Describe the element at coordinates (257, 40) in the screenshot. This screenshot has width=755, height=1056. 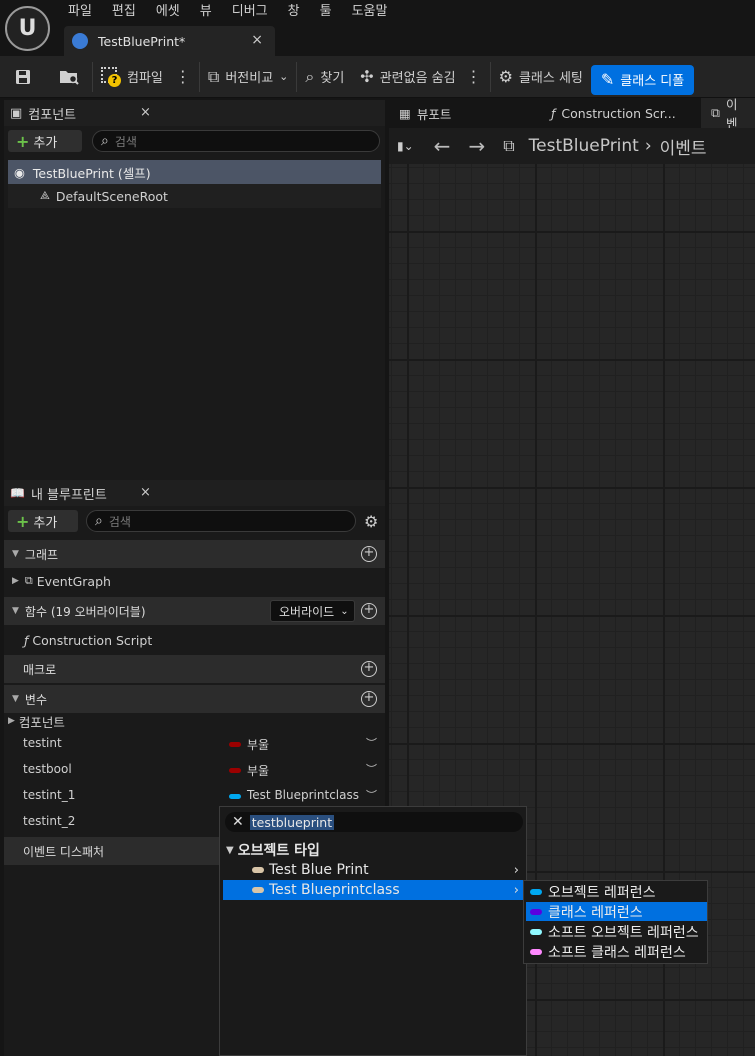
I see `close-tab-icon: ×` at that location.